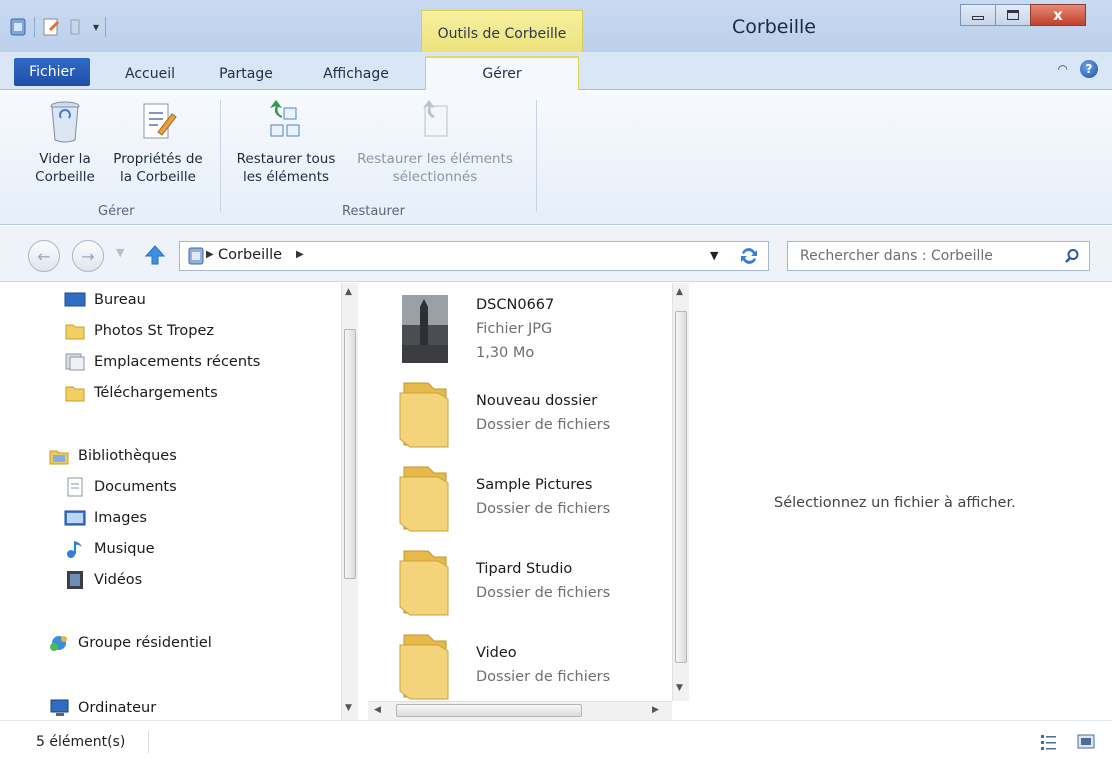 Image resolution: width=1112 pixels, height=765 pixels. I want to click on list-item: Video Dossier de fichiers, so click(533, 671).